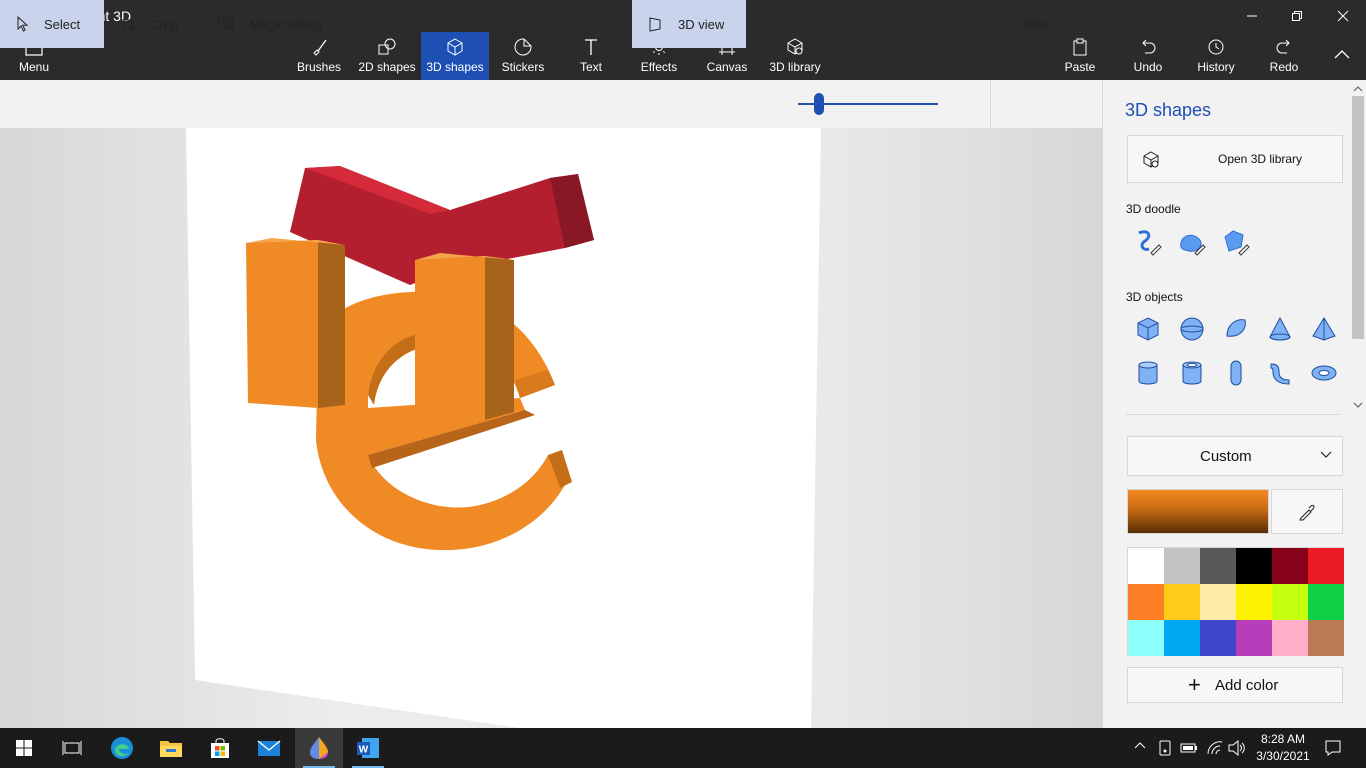 This screenshot has height=768, width=1366. What do you see at coordinates (1148, 242) in the screenshot?
I see `sharp-edge-doodle-icon` at bounding box center [1148, 242].